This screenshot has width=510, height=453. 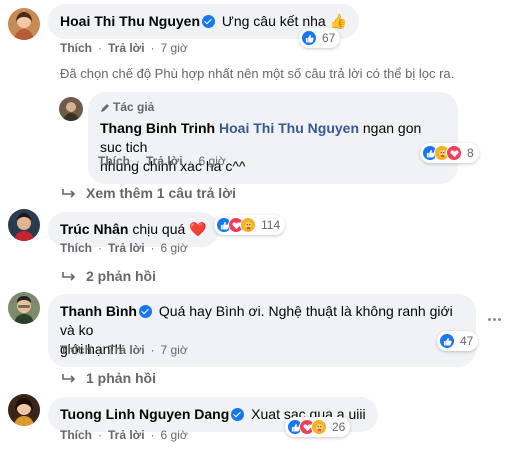 I want to click on comment-author: Tuong Linh Nguyen Dang, so click(x=144, y=414).